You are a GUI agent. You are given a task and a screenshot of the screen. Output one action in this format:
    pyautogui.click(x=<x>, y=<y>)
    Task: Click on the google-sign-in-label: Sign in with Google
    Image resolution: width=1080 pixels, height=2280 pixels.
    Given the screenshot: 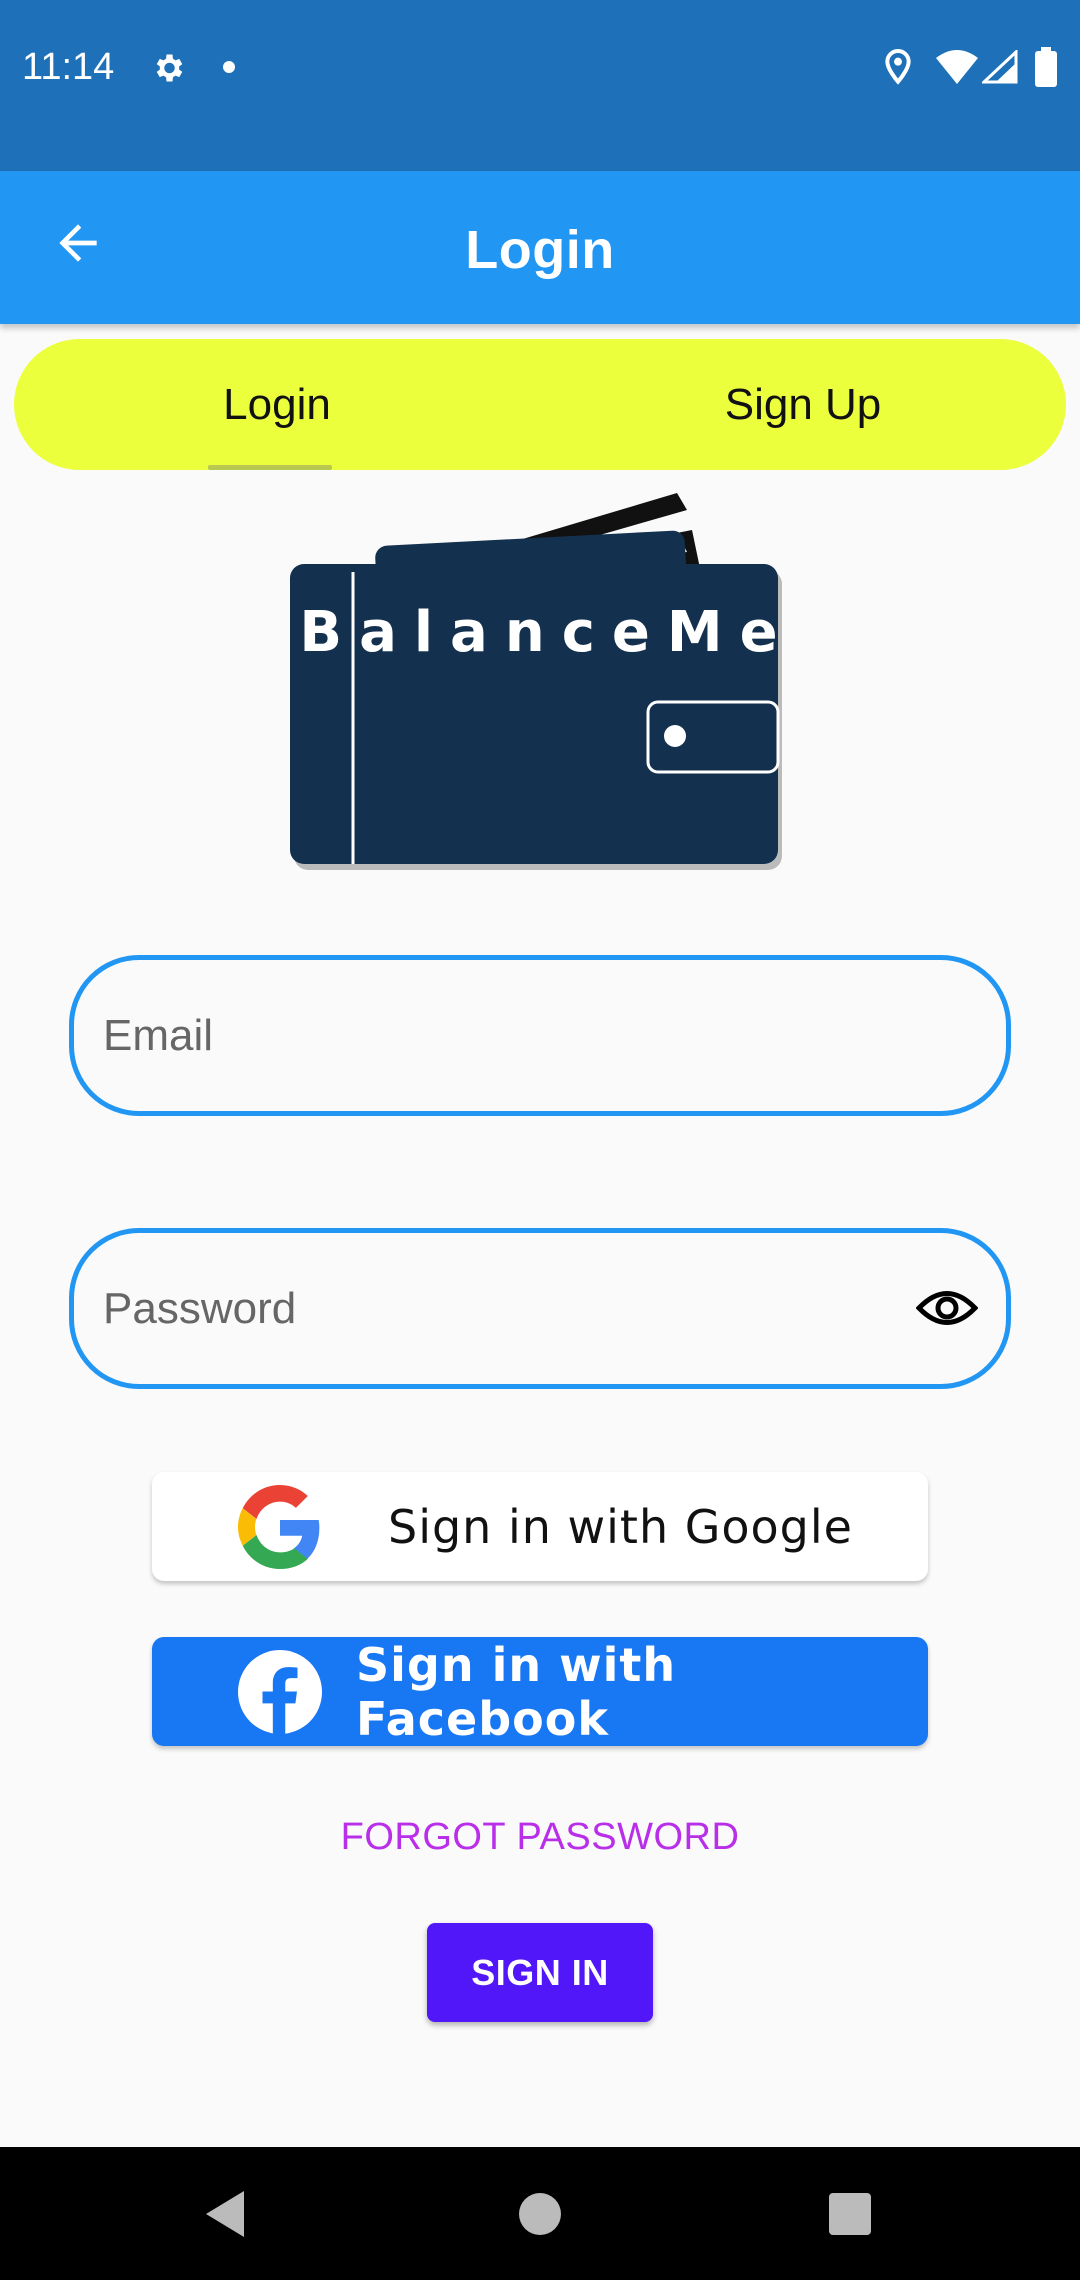 What is the action you would take?
    pyautogui.click(x=620, y=1526)
    